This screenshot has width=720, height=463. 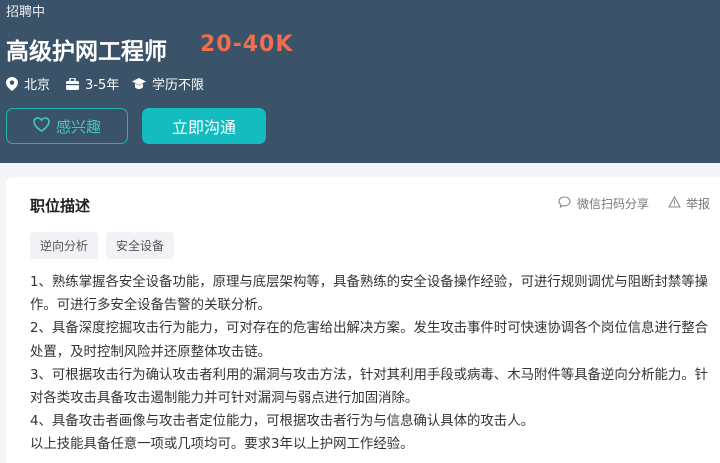 What do you see at coordinates (86, 52) in the screenshot?
I see `job-title: 高级护网工程师` at bounding box center [86, 52].